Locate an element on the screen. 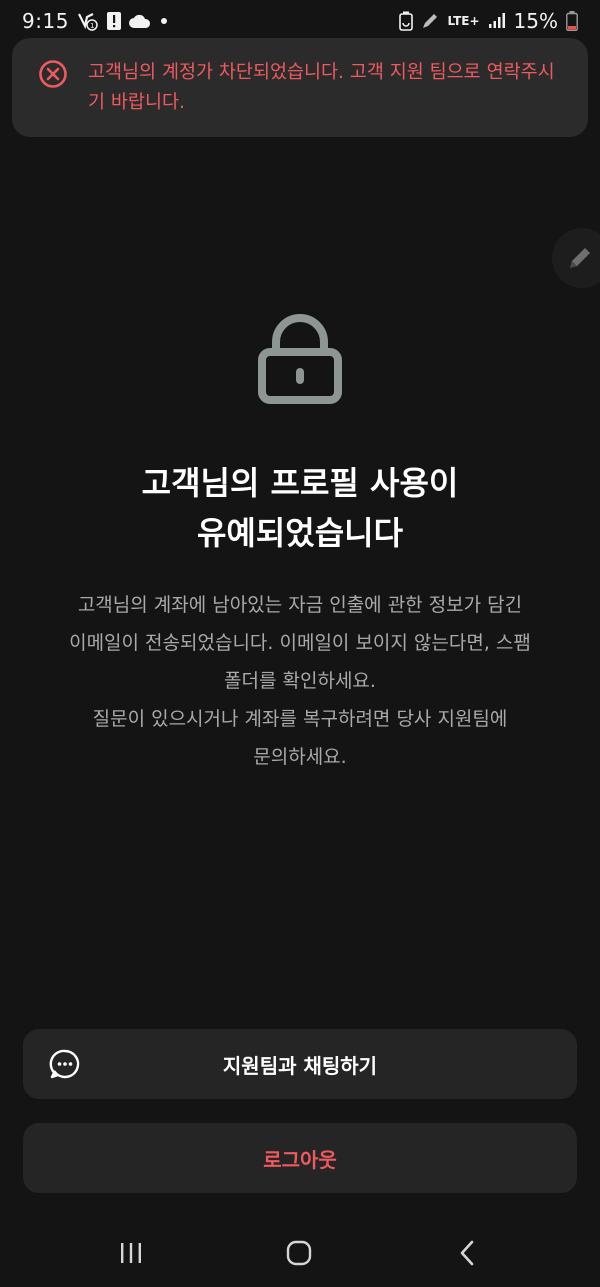  logout-button: 로그아웃 is located at coordinates (300, 1158).